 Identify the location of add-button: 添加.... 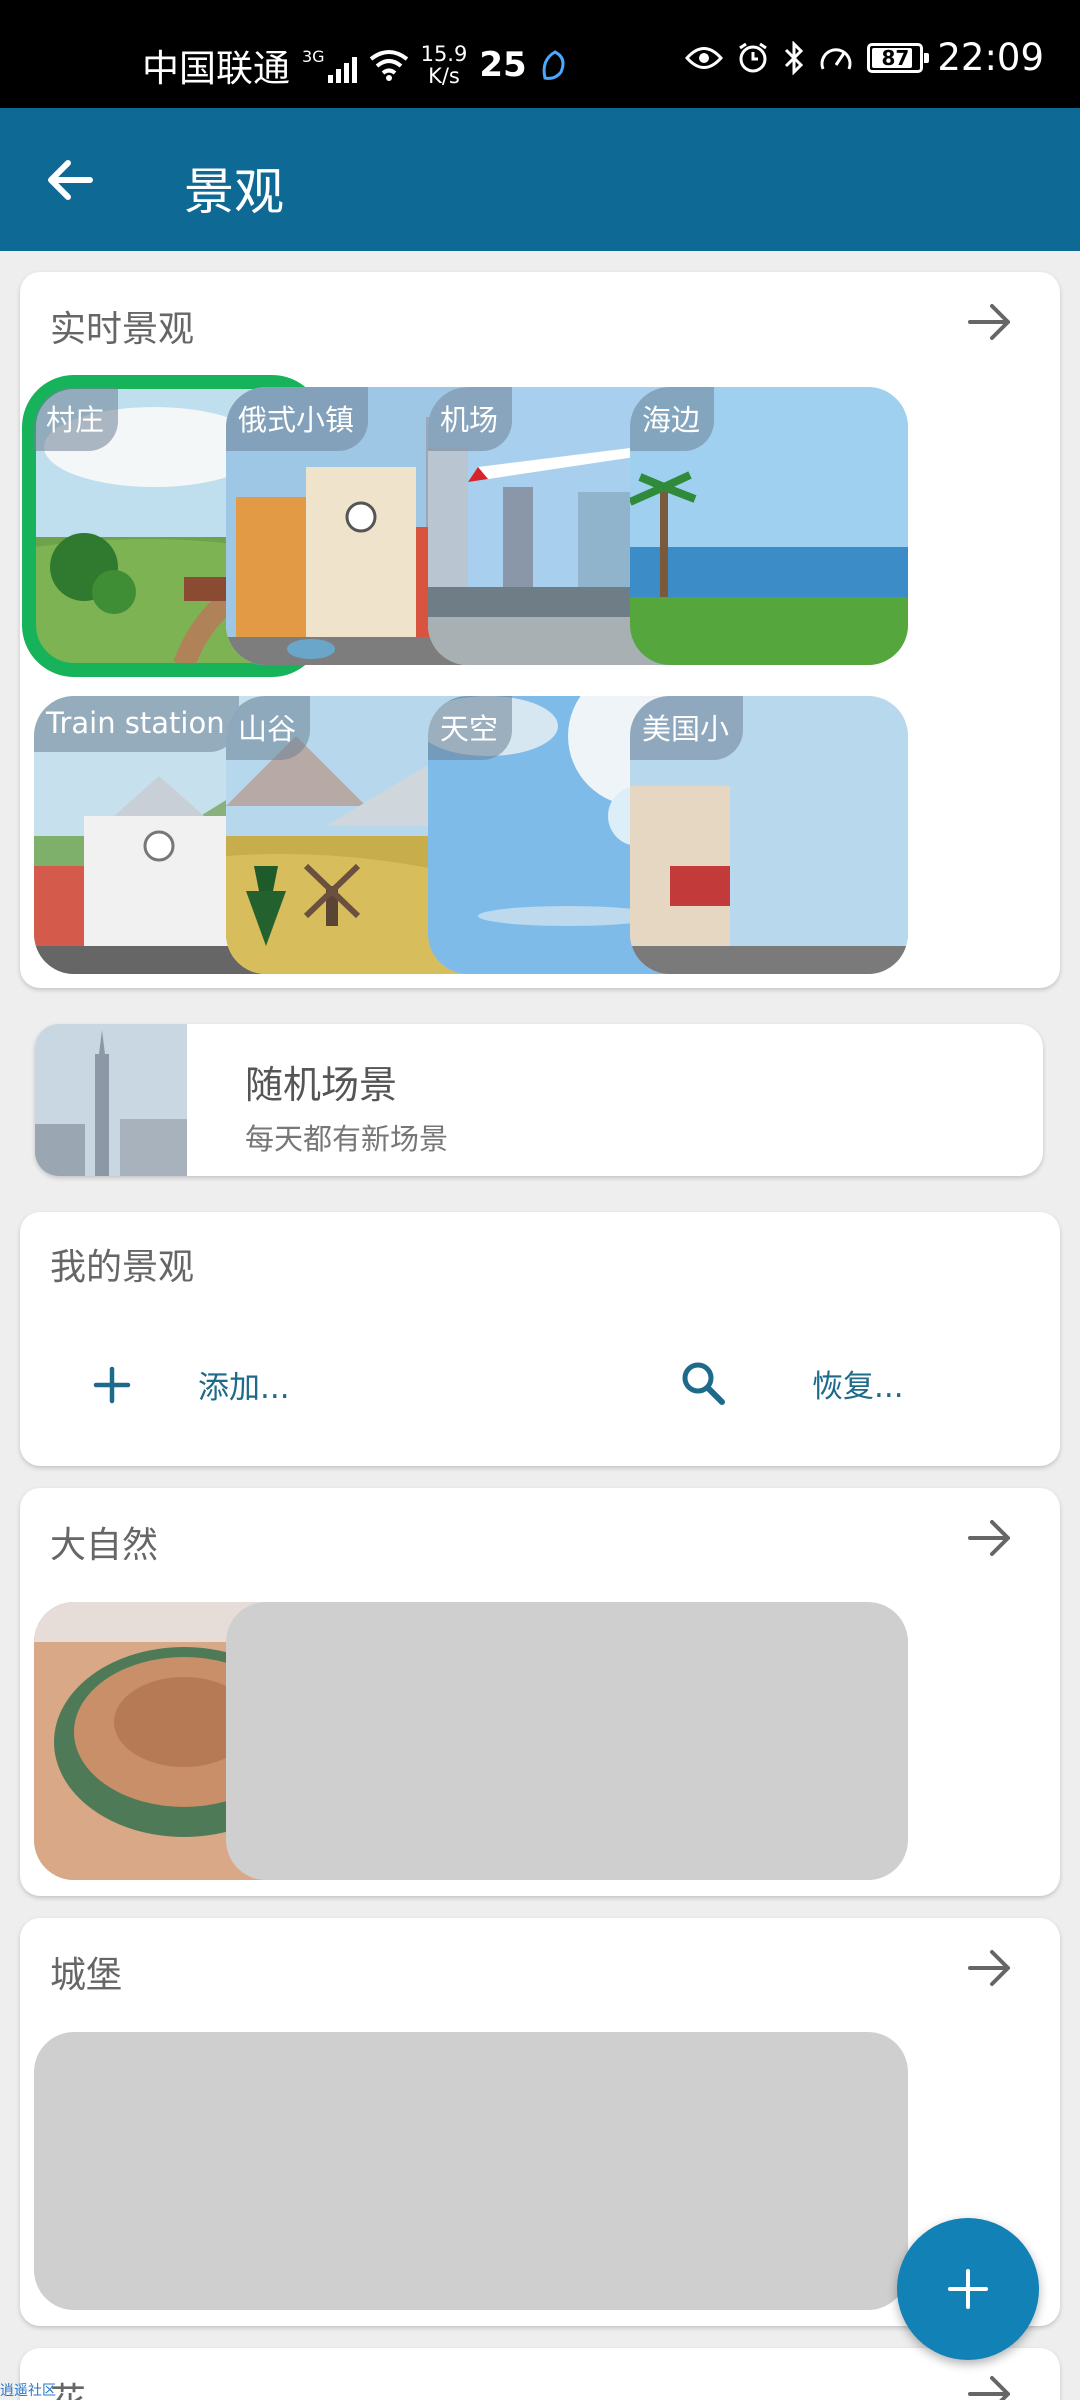
(191, 1384).